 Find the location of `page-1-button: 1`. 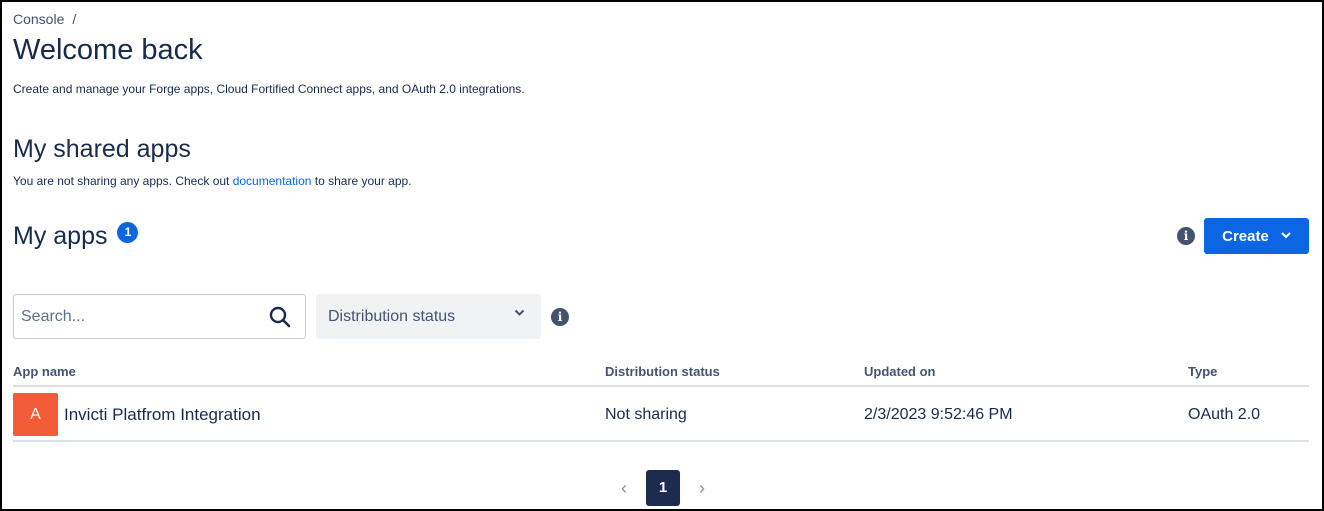

page-1-button: 1 is located at coordinates (663, 488).